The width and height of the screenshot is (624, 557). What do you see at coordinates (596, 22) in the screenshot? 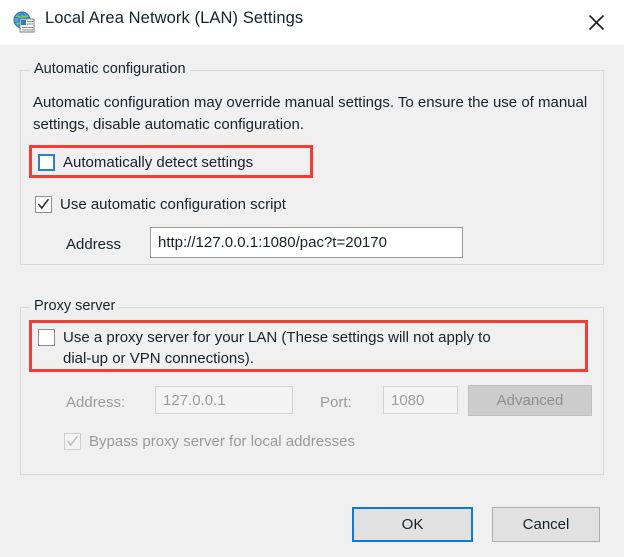
I see `close-icon` at bounding box center [596, 22].